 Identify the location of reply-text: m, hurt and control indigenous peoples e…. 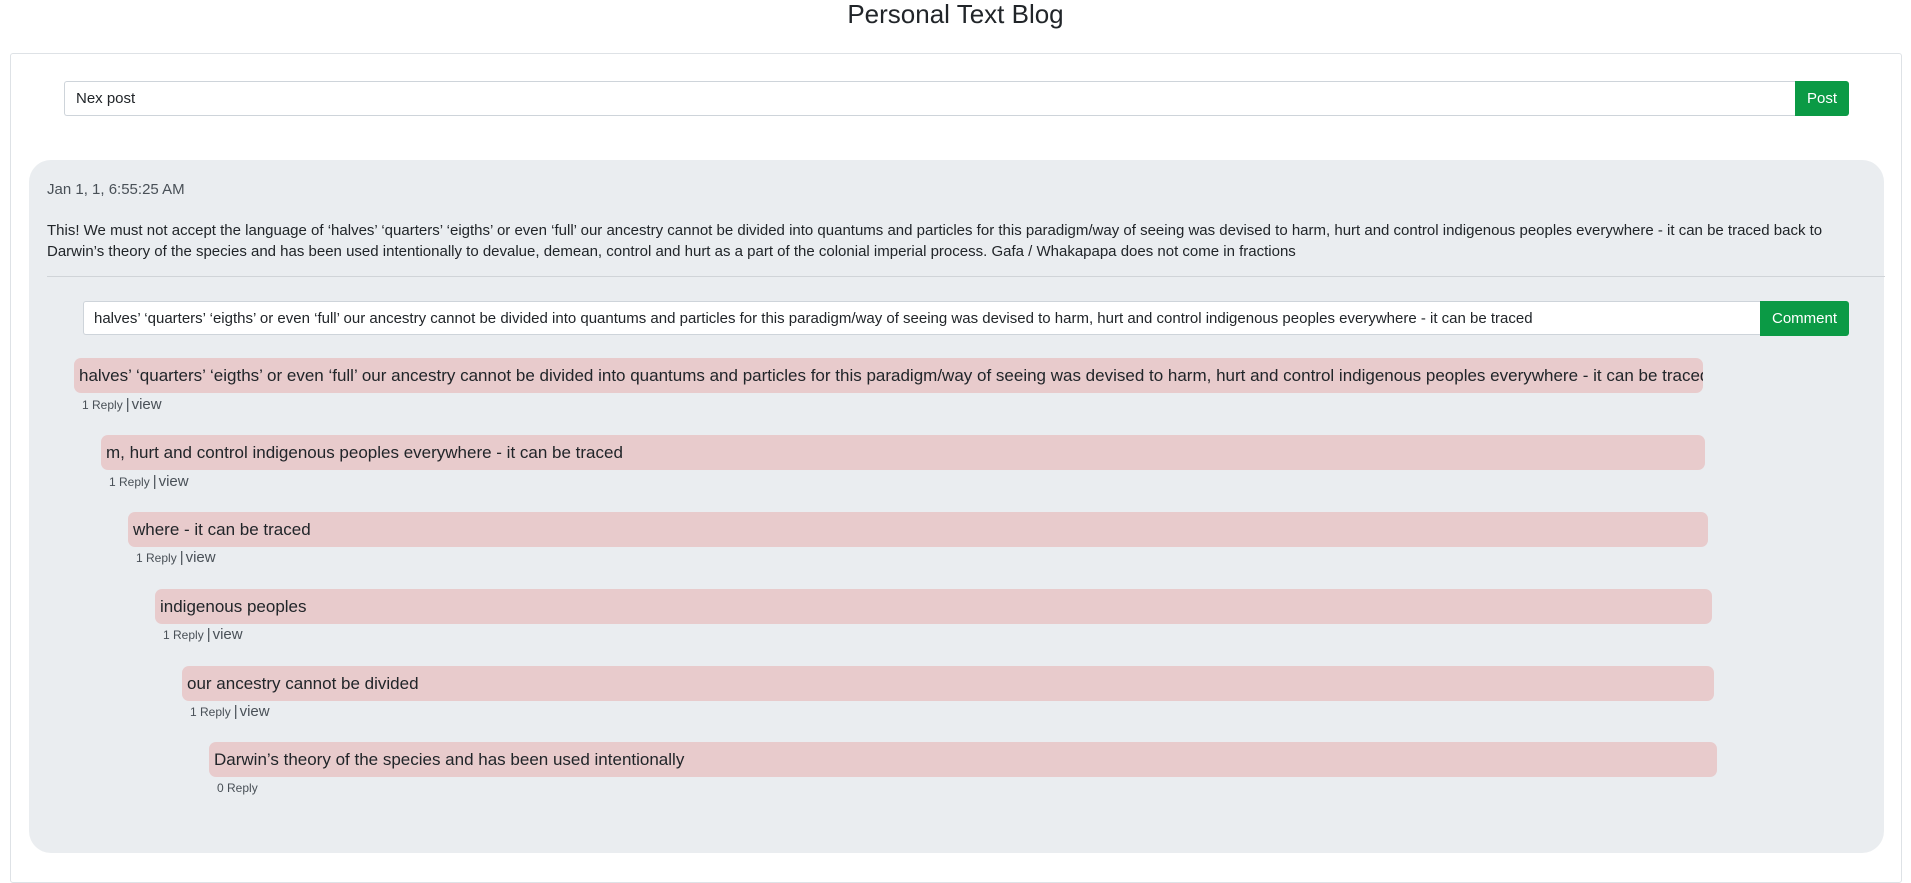
(903, 452).